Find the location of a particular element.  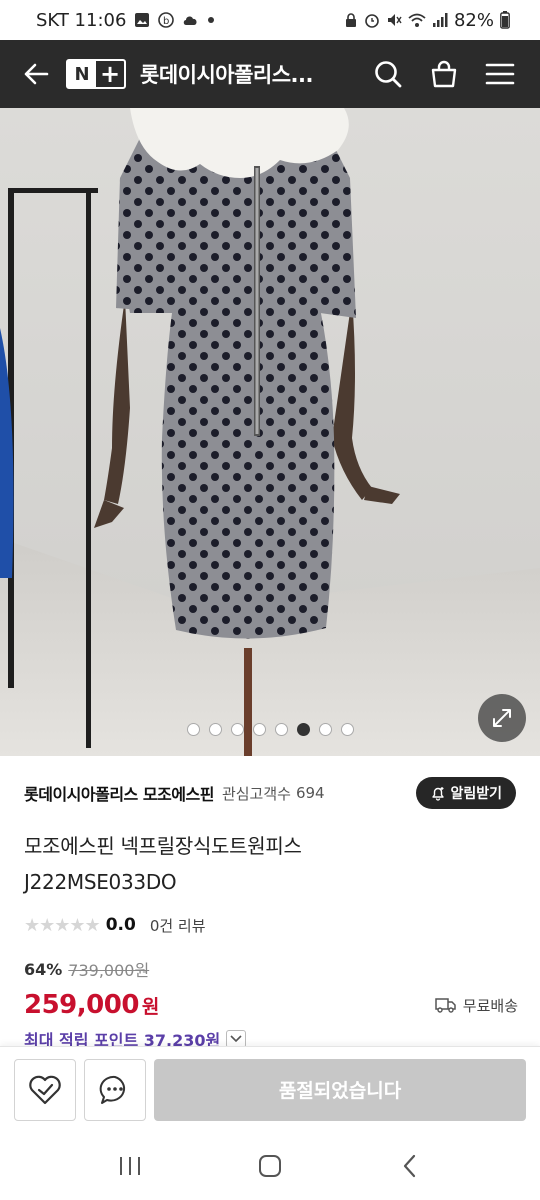

alarm-icon is located at coordinates (372, 21).